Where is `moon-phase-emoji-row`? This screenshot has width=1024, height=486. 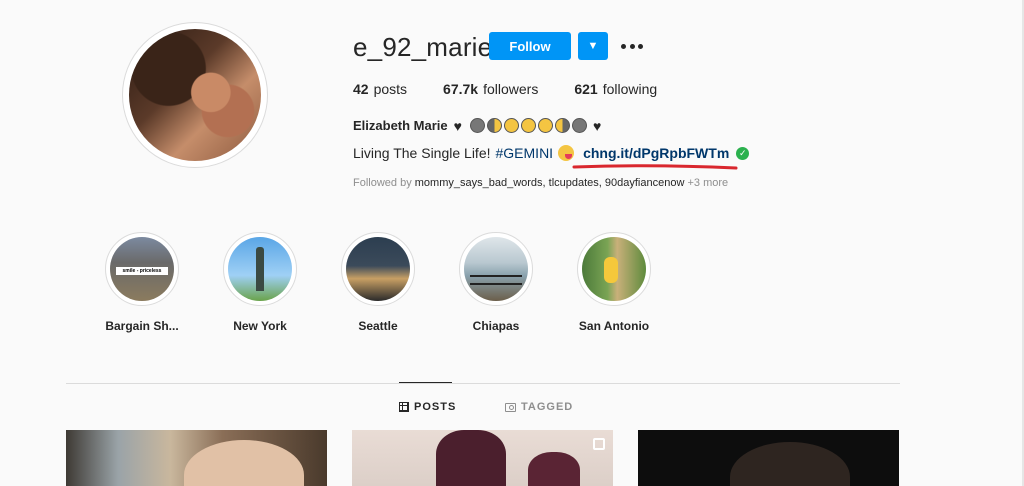 moon-phase-emoji-row is located at coordinates (528, 125).